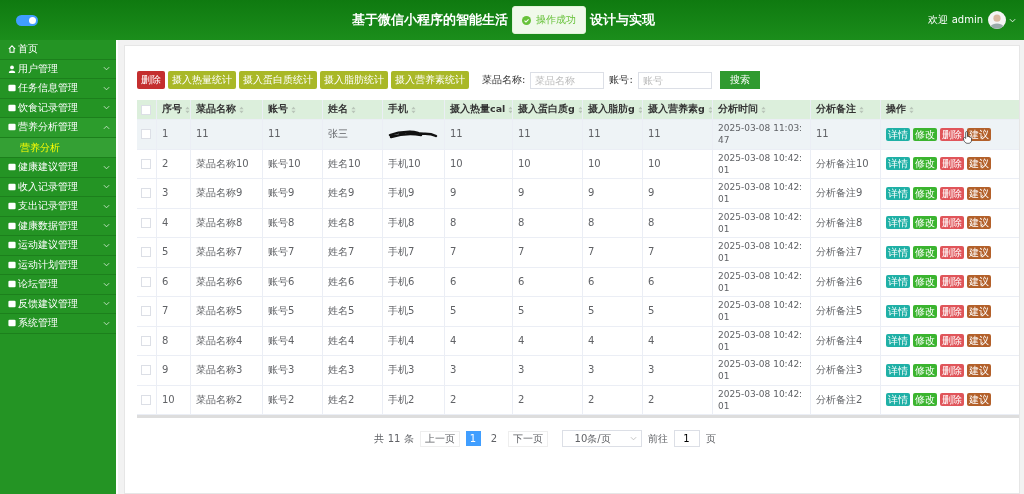 This screenshot has width=1024, height=494. What do you see at coordinates (338, 109) in the screenshot?
I see `column-header: 姓名` at bounding box center [338, 109].